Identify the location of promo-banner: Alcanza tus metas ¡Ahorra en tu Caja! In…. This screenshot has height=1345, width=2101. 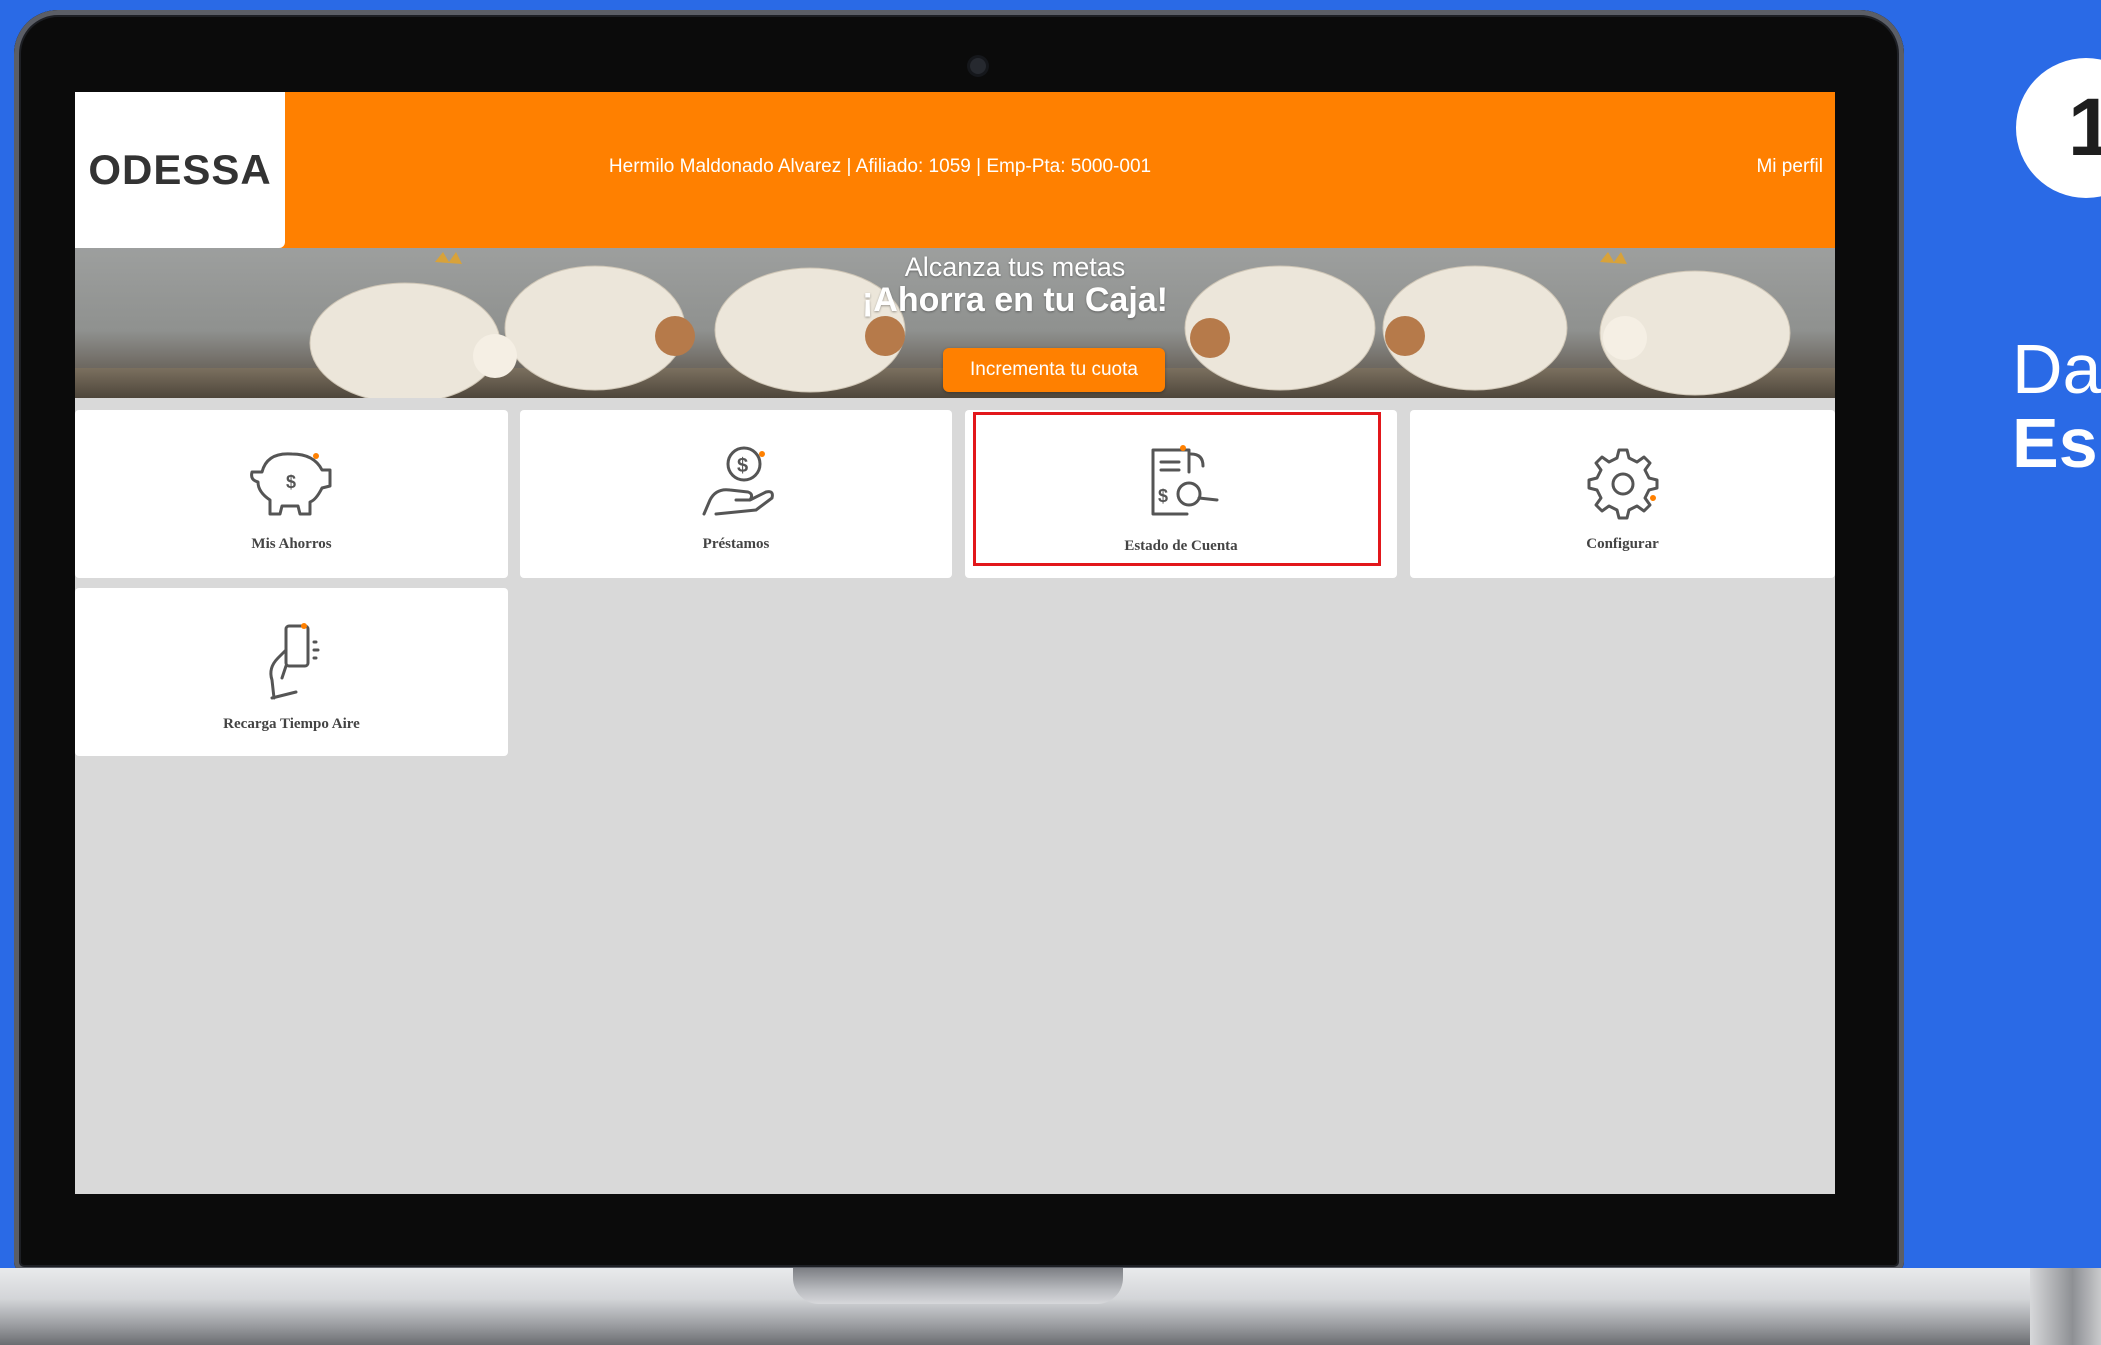
(955, 323).